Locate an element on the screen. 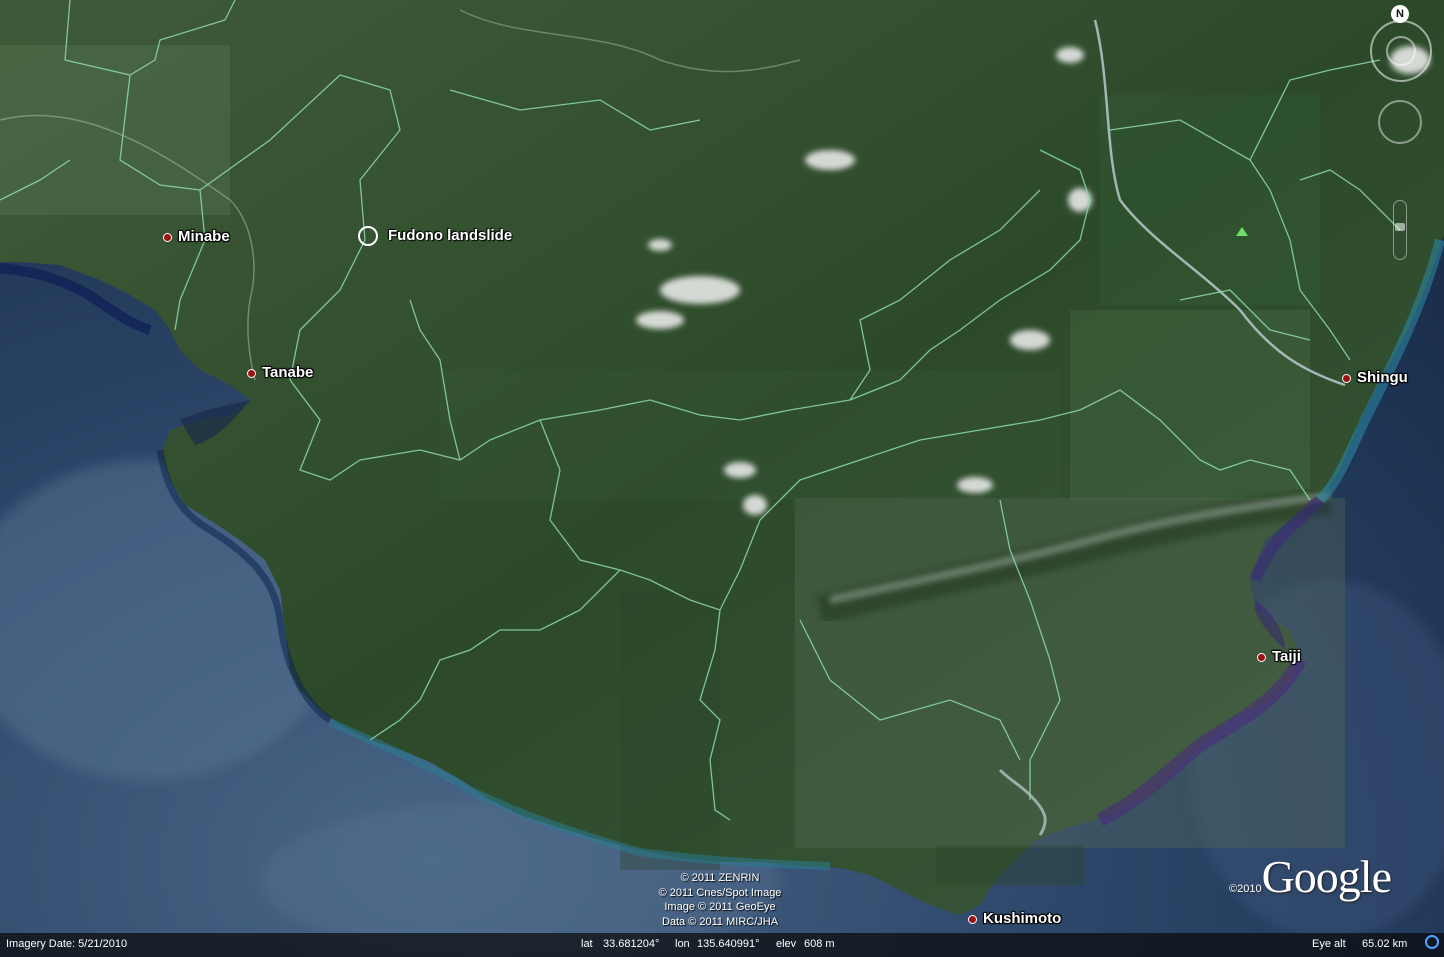 The height and width of the screenshot is (957, 1444). elev-label: elev is located at coordinates (786, 944).